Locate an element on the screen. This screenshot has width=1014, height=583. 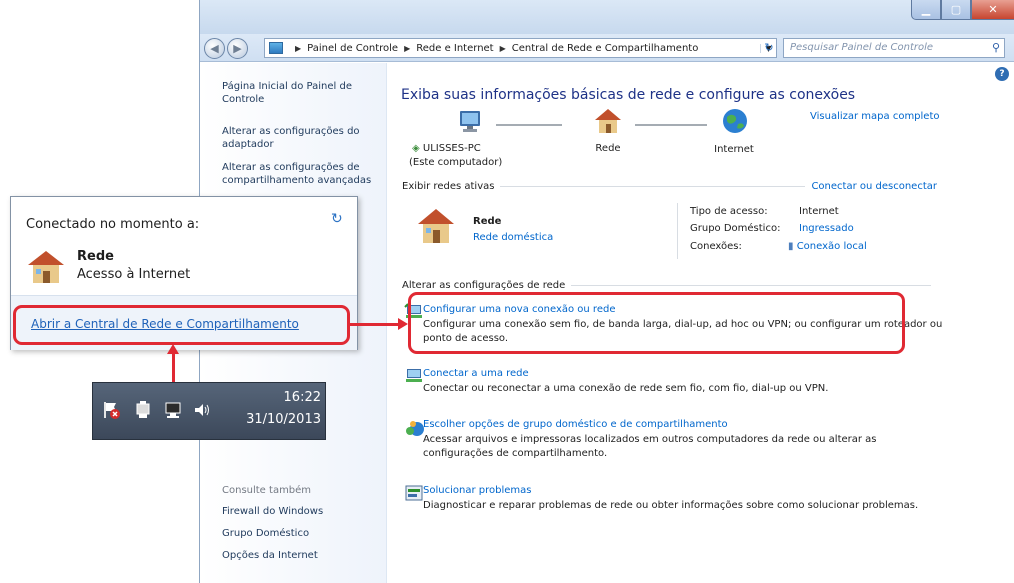
sidebar-item-home: Página Inicial do Painel de Controle is located at coordinates (302, 93).